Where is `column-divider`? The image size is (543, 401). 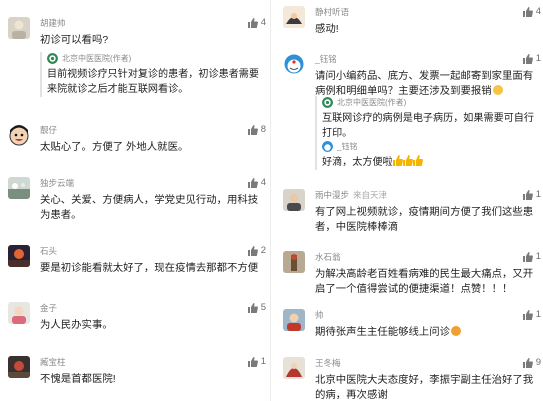
column-divider is located at coordinates (270, 200).